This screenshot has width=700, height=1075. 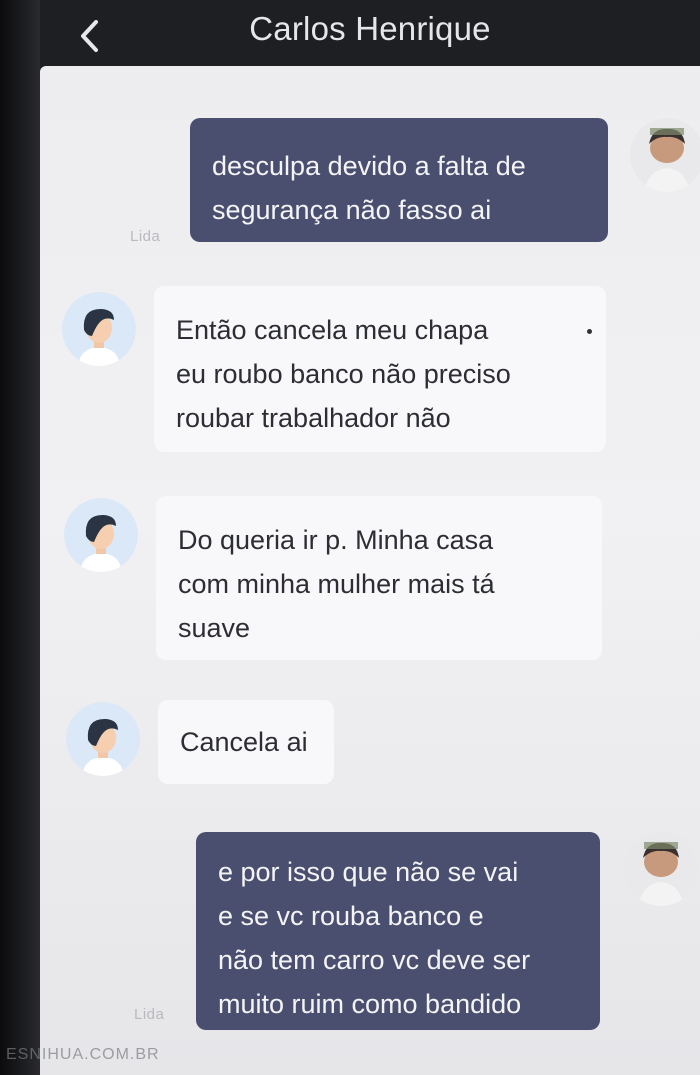 I want to click on message-line: roubar trabalhador não, so click(x=313, y=418).